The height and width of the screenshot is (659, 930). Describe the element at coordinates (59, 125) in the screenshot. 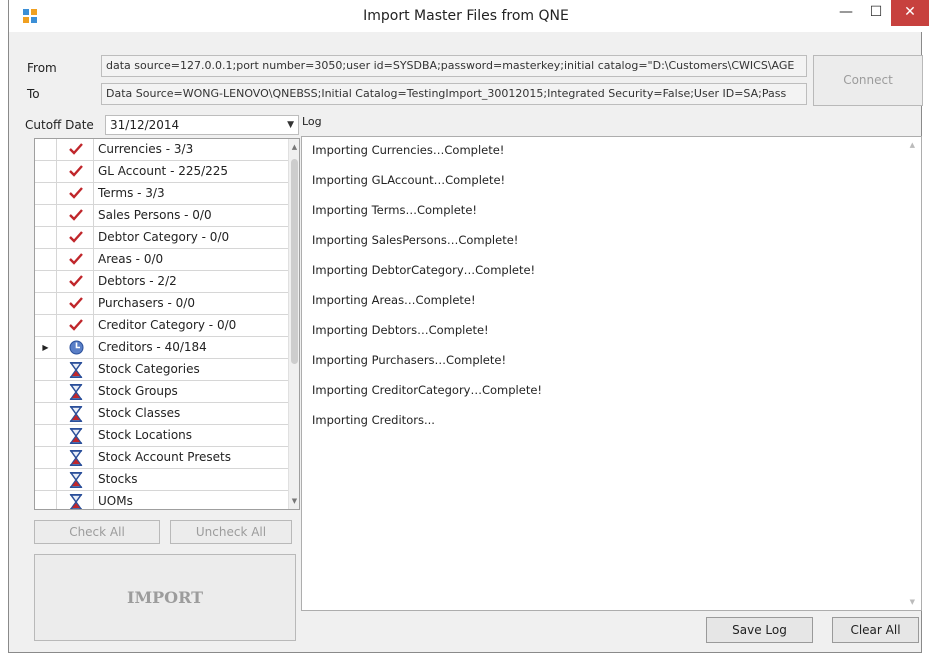

I see `cutoff-date-label: Cutoff Date` at that location.